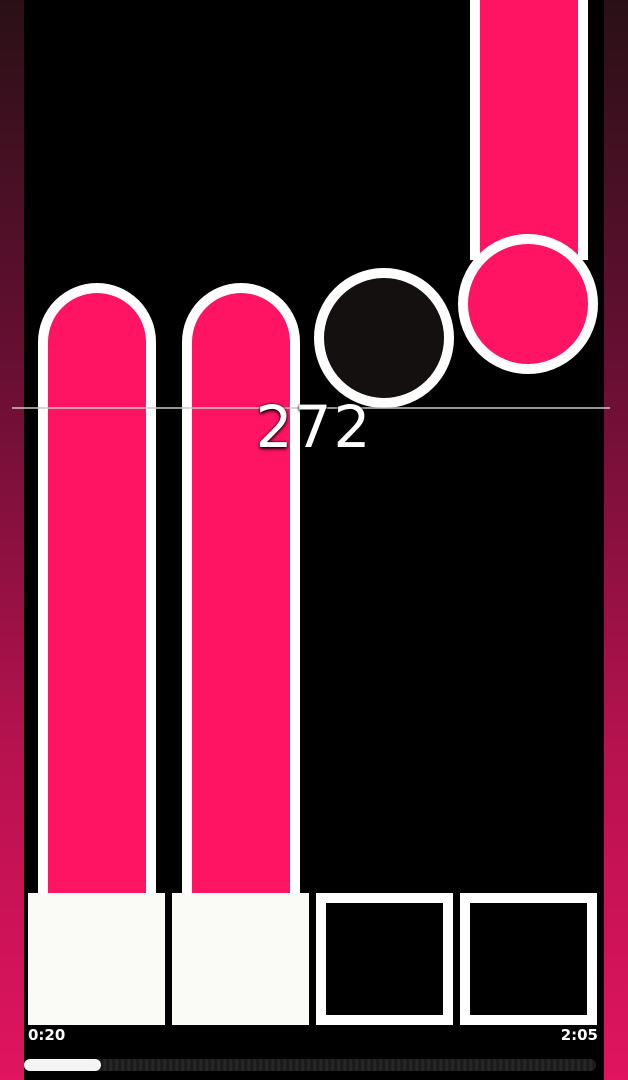 Image resolution: width=628 pixels, height=1080 pixels. Describe the element at coordinates (314, 427) in the screenshot. I see `score-counter: 272` at that location.